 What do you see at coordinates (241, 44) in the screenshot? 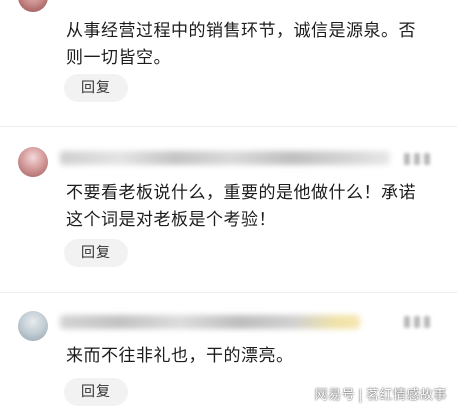
I see `comment-text: 从事经营过程中的销售环节，诚信是源泉。否则一切皆空。` at bounding box center [241, 44].